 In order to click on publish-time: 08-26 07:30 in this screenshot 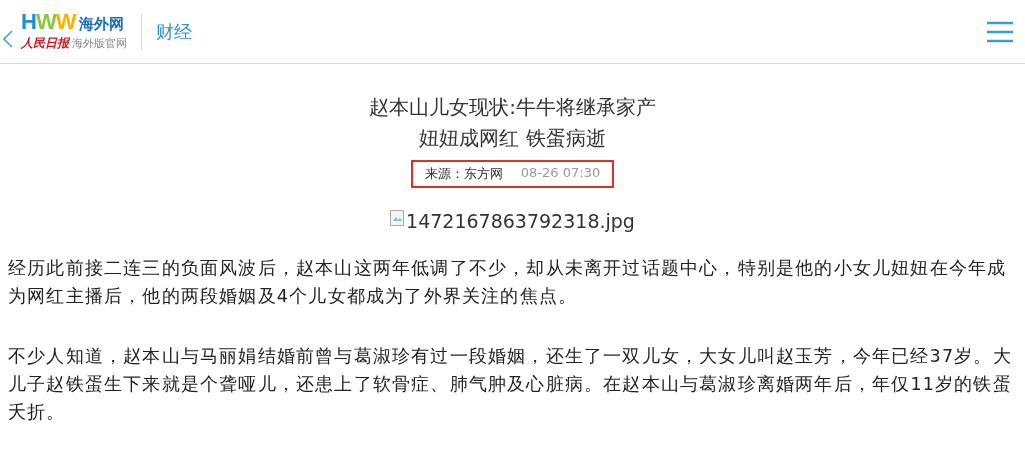, I will do `click(560, 173)`.